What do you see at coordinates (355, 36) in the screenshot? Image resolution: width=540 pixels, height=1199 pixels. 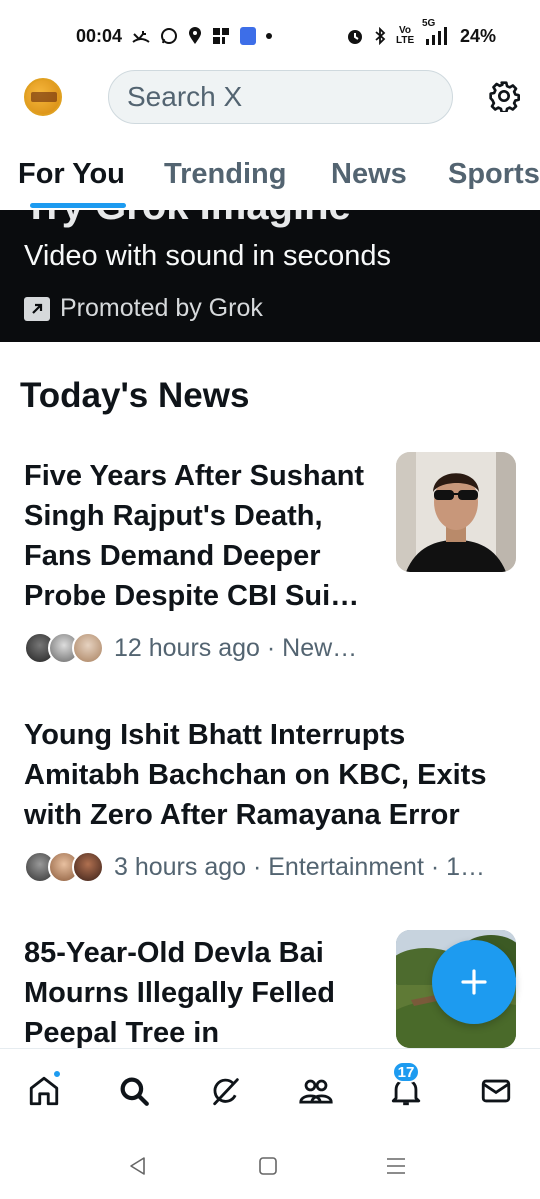 I see `alarm-icon` at bounding box center [355, 36].